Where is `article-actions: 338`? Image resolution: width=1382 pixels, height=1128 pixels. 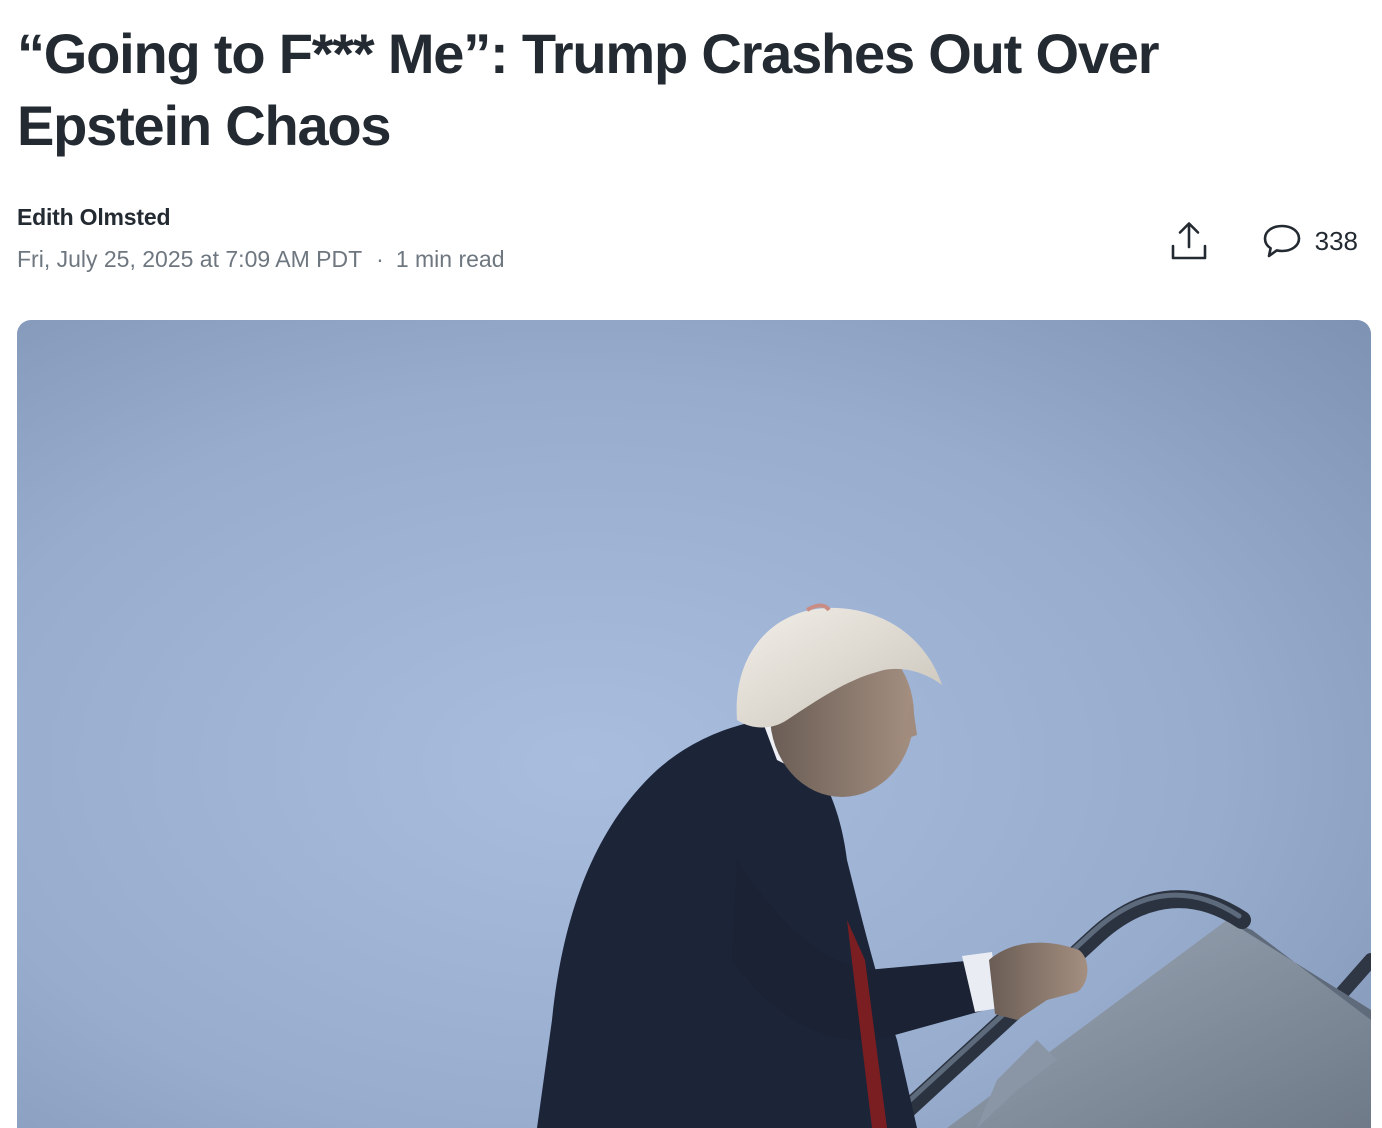 article-actions: 338 is located at coordinates (1262, 241).